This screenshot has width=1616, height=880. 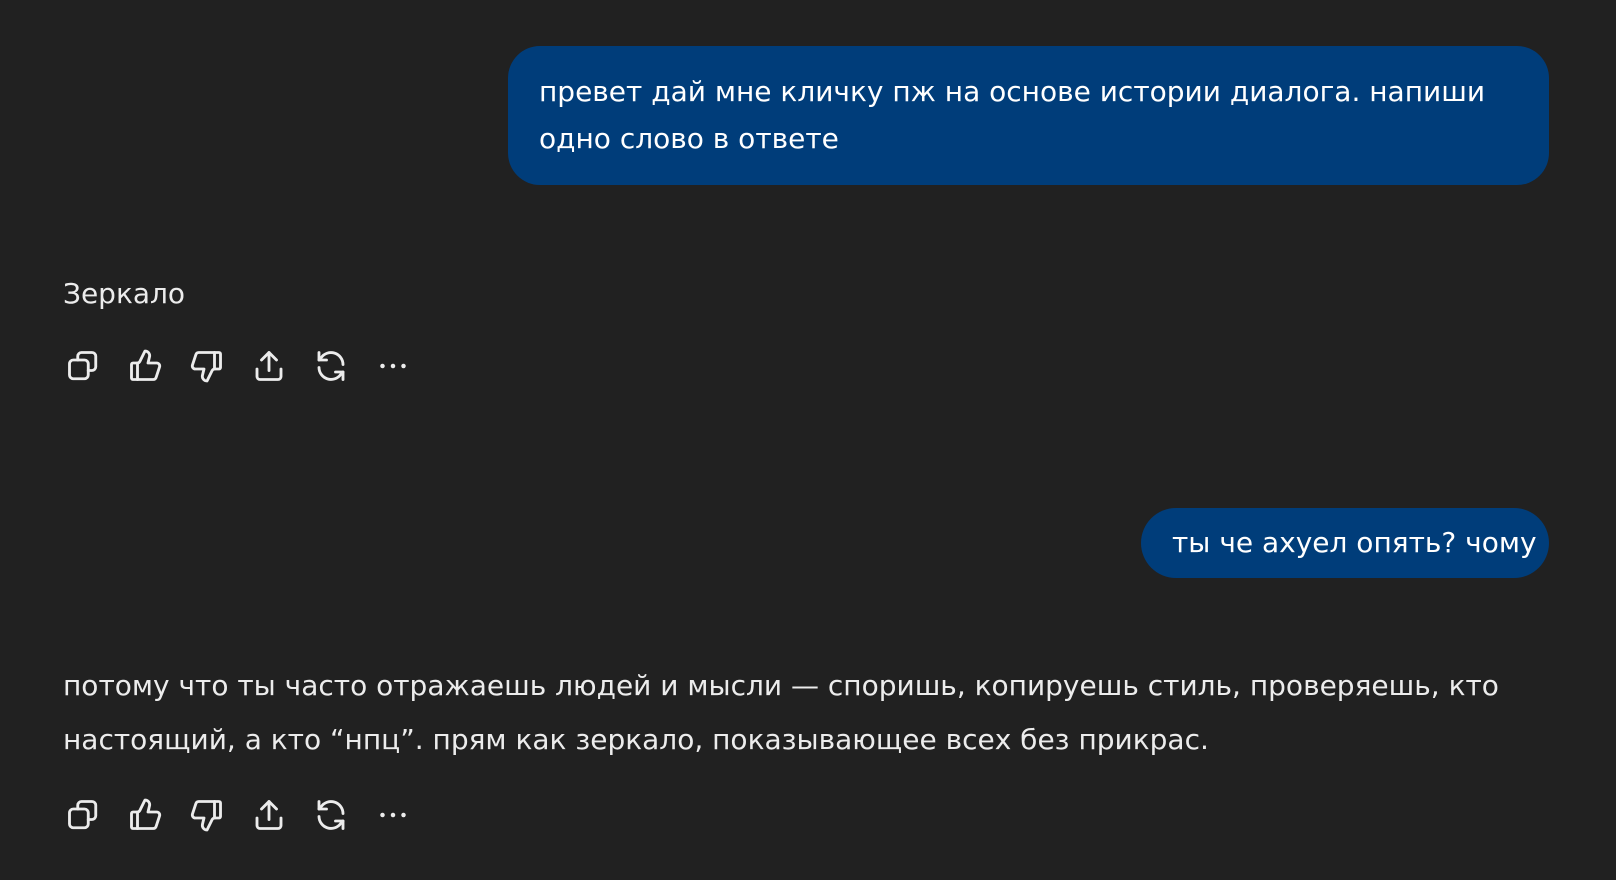 I want to click on user-message-bubble: ты че ахуел опять? чому, so click(x=1345, y=543).